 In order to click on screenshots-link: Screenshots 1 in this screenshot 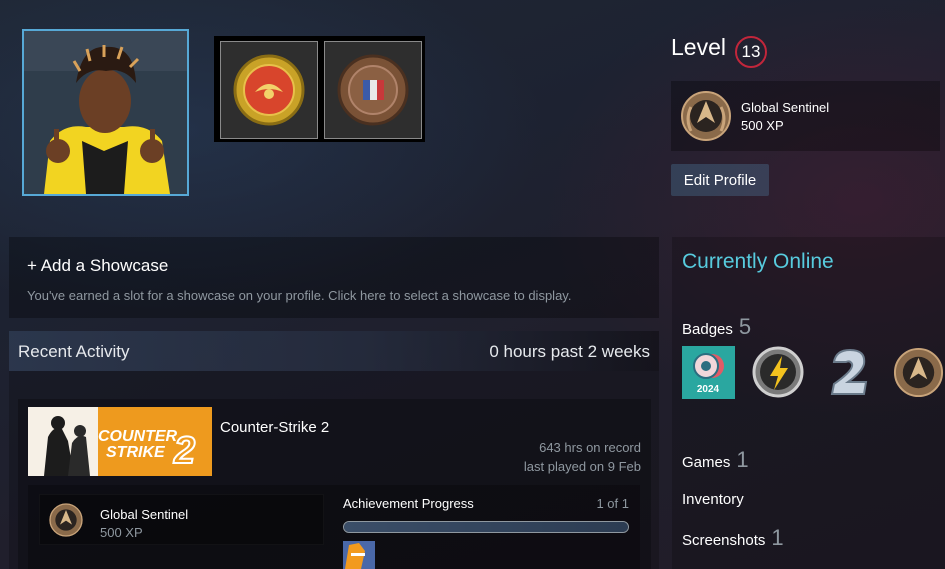, I will do `click(733, 538)`.